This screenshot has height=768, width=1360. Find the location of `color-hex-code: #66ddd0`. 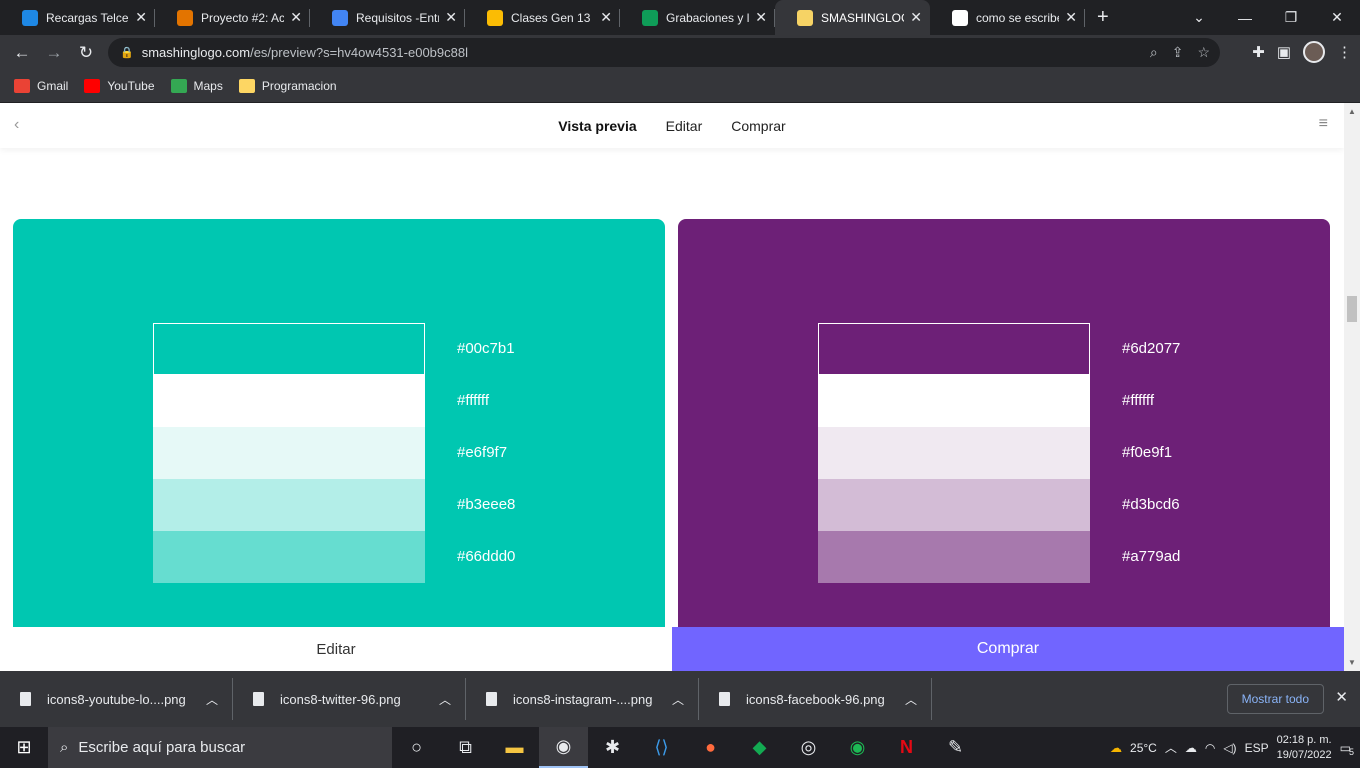

color-hex-code: #66ddd0 is located at coordinates (486, 556).